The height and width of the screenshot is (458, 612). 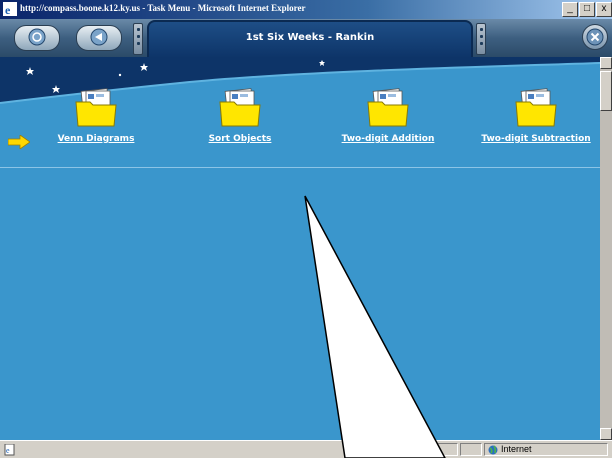 I want to click on header-panel: 1st Six Weeks - Rankin, so click(x=310, y=39).